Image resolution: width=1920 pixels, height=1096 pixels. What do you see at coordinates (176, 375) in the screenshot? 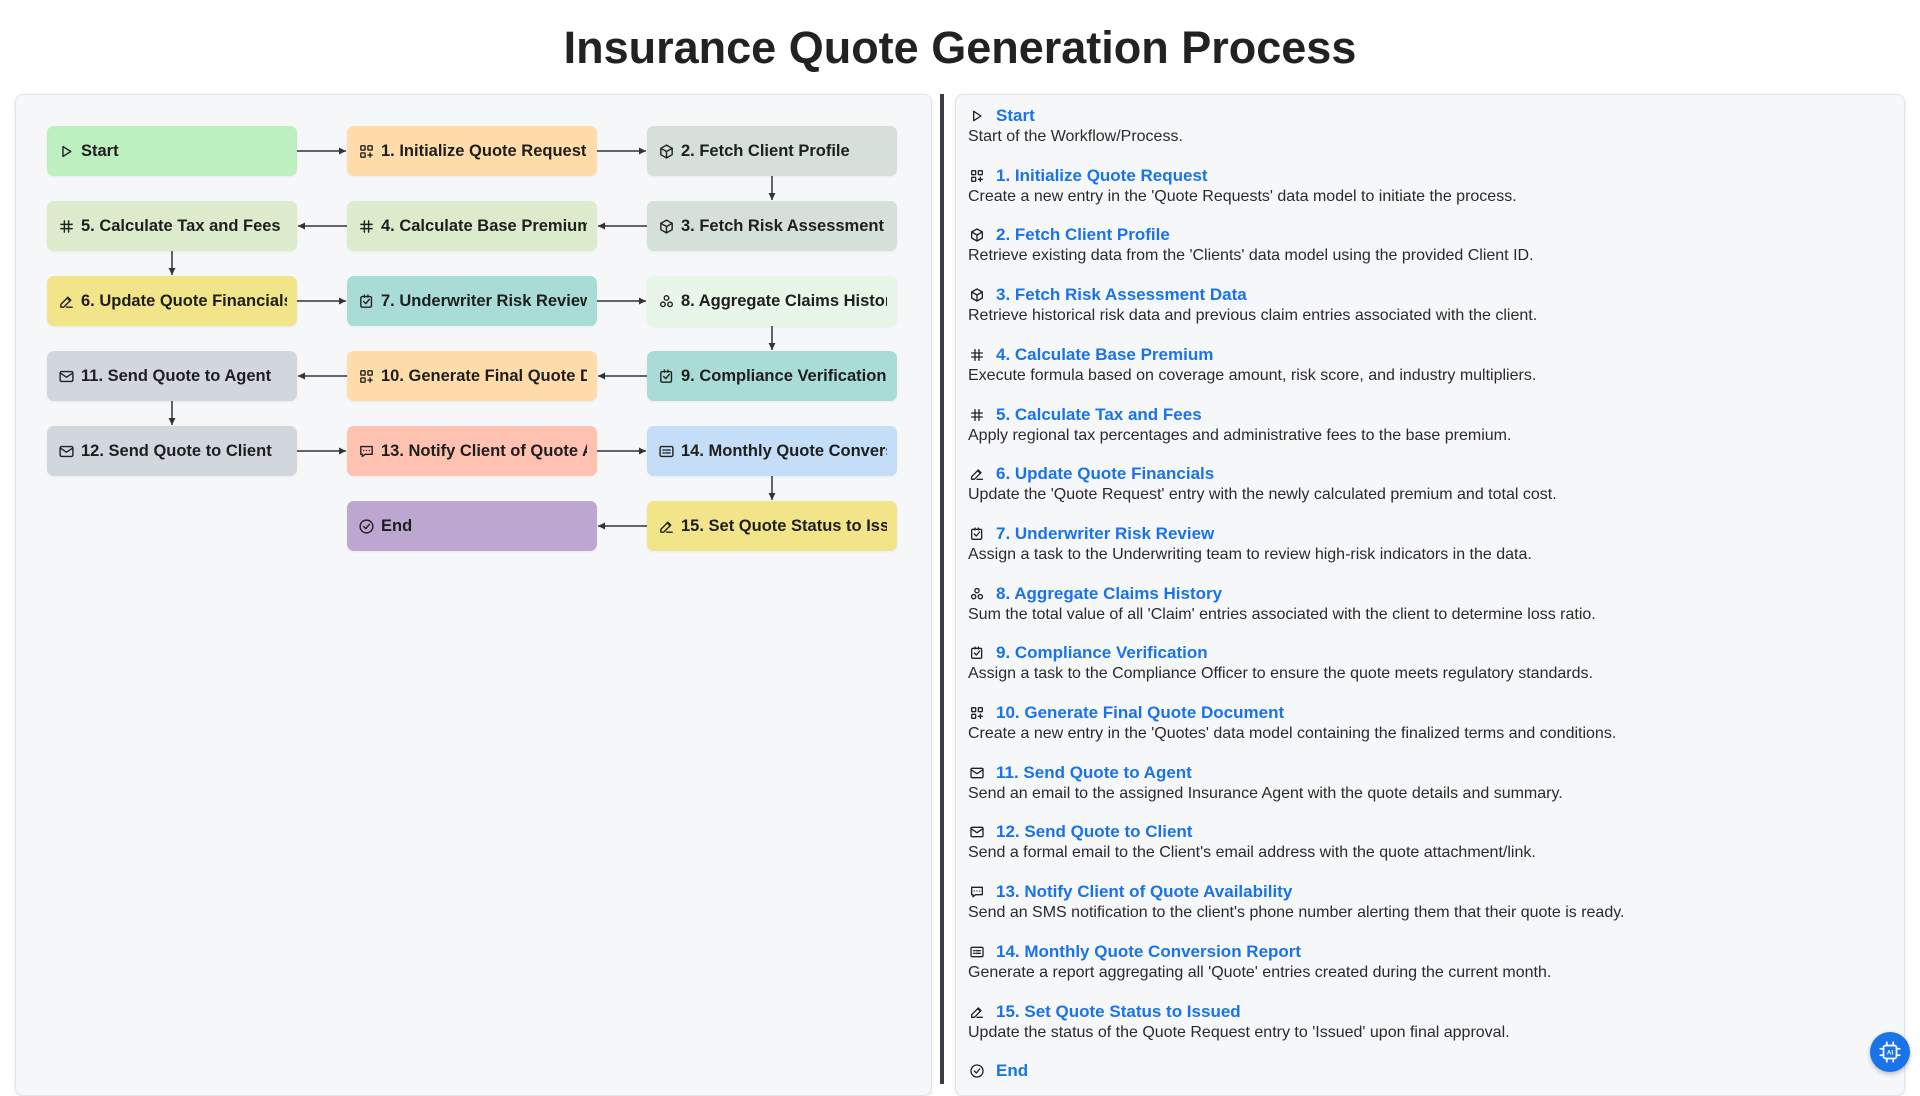
I see `node-label: 11. Send Quote to Agent` at bounding box center [176, 375].